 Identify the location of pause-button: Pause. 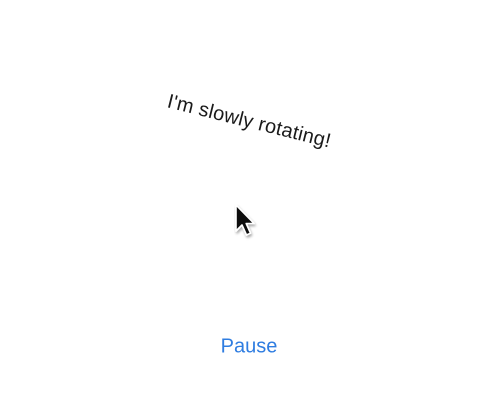
(249, 347).